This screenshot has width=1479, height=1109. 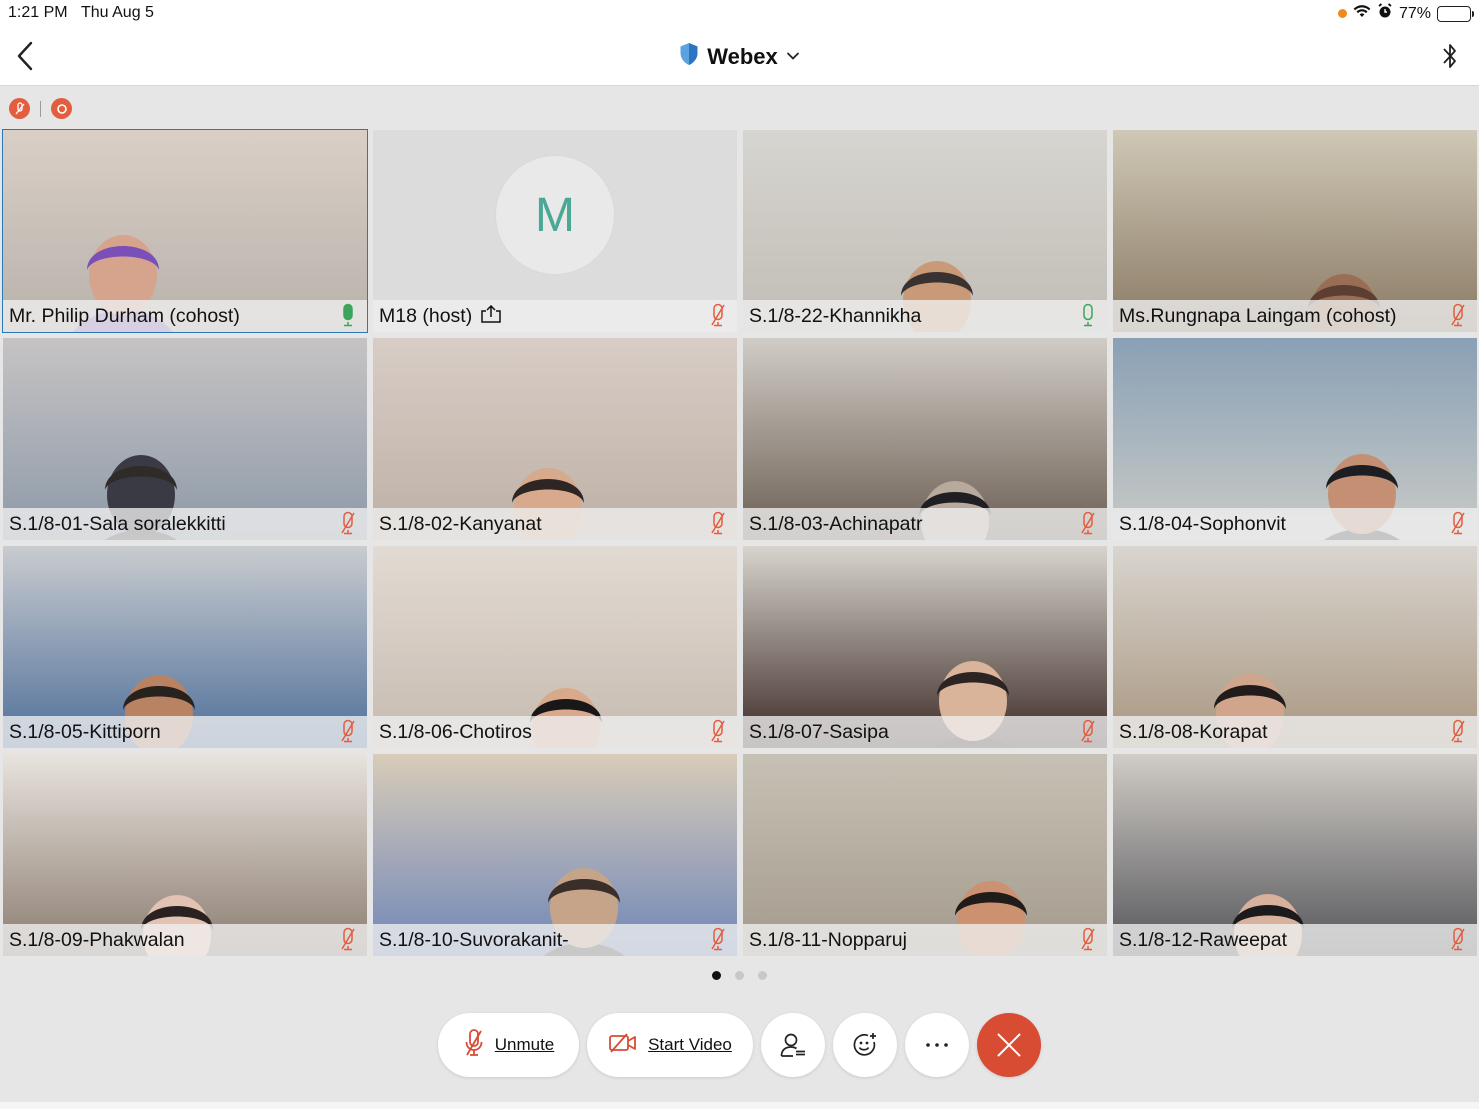 What do you see at coordinates (1450, 56) in the screenshot?
I see `bluetooth-button` at bounding box center [1450, 56].